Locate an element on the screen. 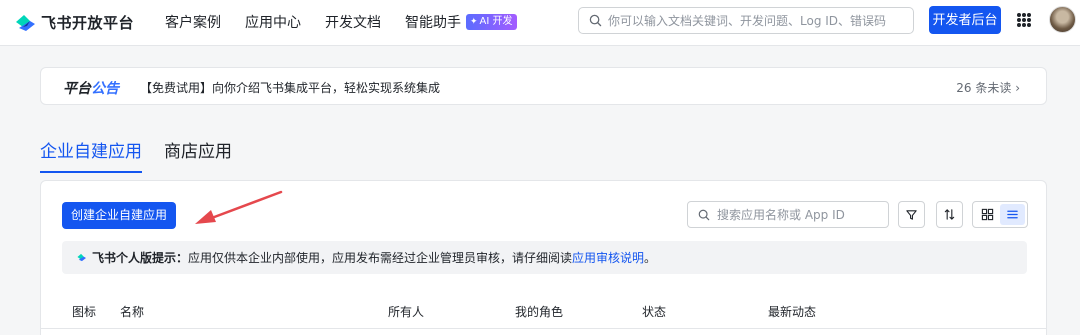 Image resolution: width=1080 pixels, height=335 pixels. global-search-box is located at coordinates (746, 20).